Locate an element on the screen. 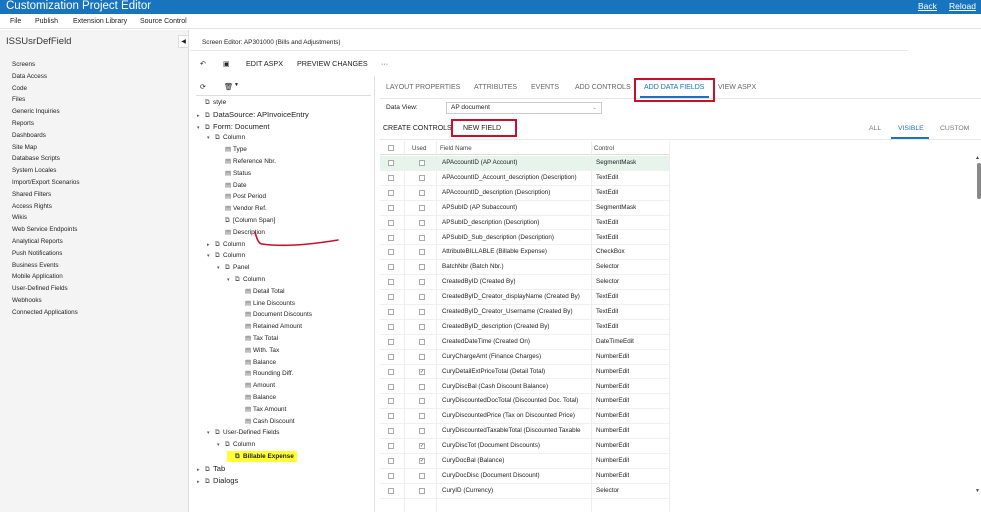  tree-node: ⧉ style is located at coordinates (211, 102).